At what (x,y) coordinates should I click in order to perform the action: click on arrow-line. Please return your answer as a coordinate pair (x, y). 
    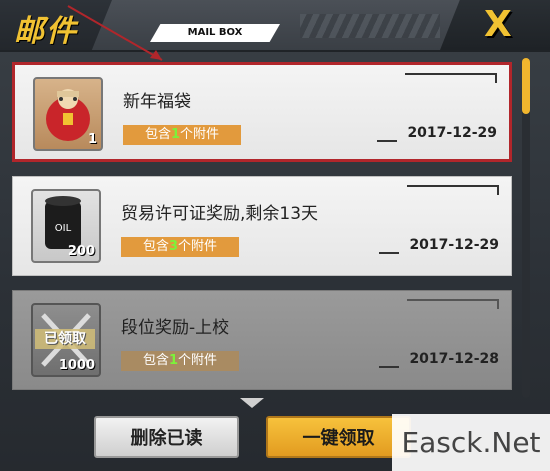
    Looking at the image, I should click on (115, 33).